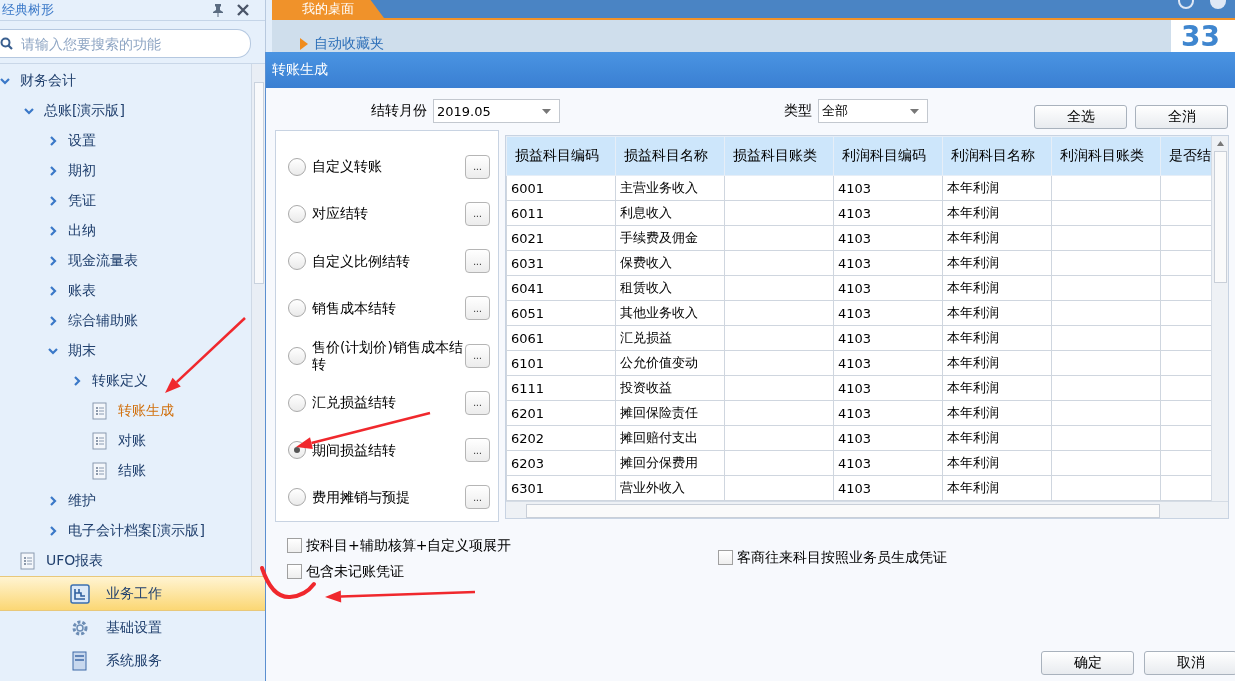 The width and height of the screenshot is (1235, 681). I want to click on table-cell: 摊回分保费用, so click(670, 463).